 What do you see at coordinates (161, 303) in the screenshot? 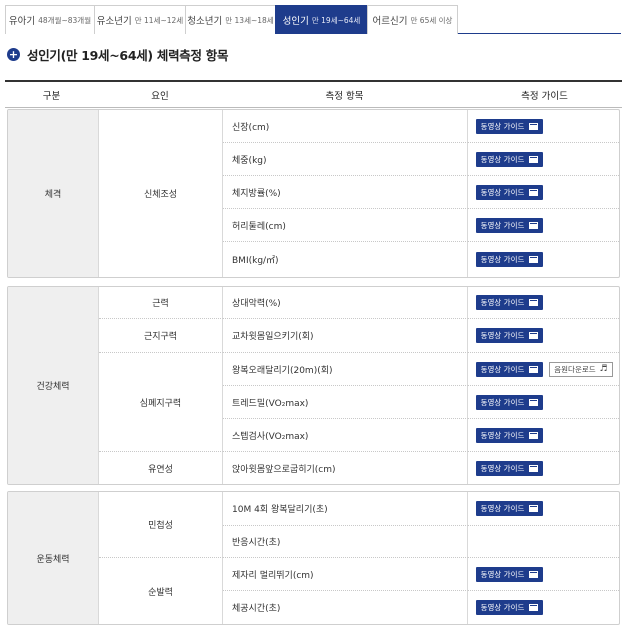
I see `factor-cell: 근력` at bounding box center [161, 303].